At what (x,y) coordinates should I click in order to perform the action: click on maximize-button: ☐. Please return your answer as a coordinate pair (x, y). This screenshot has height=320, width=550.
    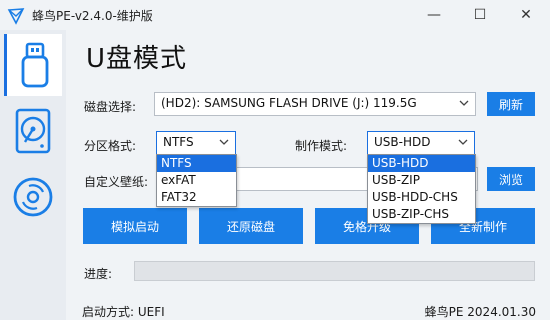
    Looking at the image, I should click on (480, 15).